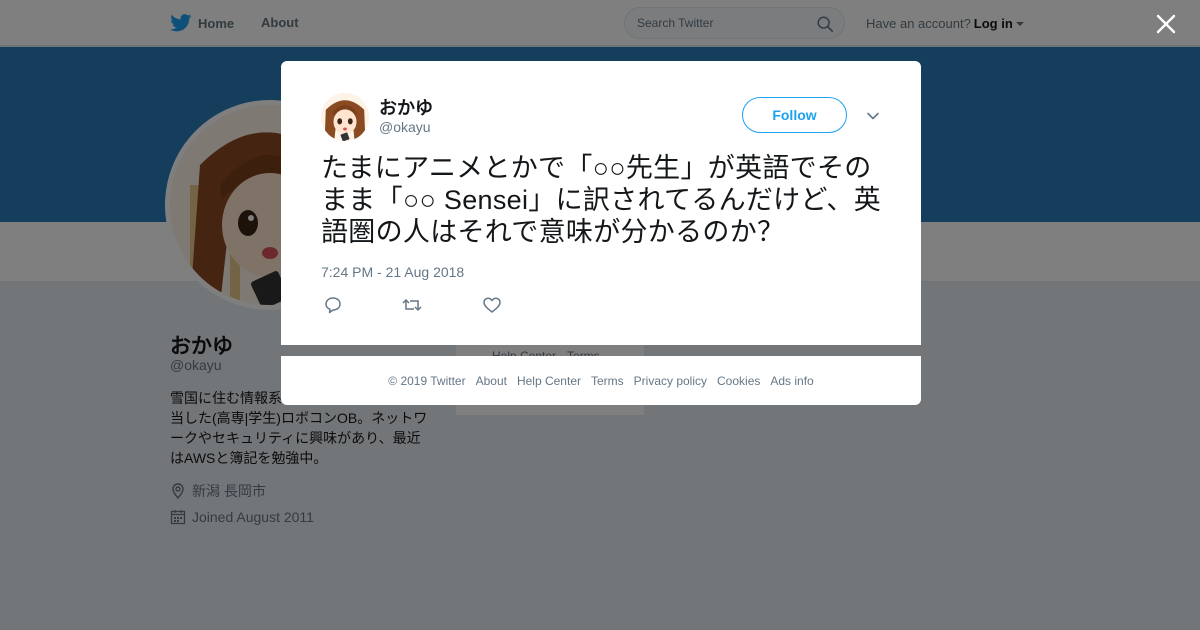  What do you see at coordinates (670, 381) in the screenshot?
I see `footer-link-privacy-policy: Privacy policy` at bounding box center [670, 381].